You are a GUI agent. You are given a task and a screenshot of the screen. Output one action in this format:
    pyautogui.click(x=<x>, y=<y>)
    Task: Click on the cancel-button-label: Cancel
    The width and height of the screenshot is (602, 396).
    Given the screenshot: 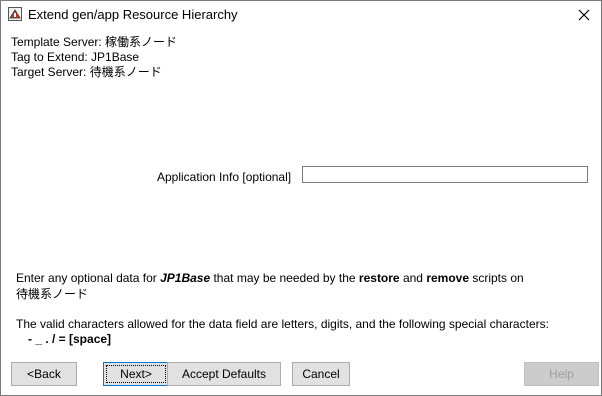 What is the action you would take?
    pyautogui.click(x=321, y=374)
    